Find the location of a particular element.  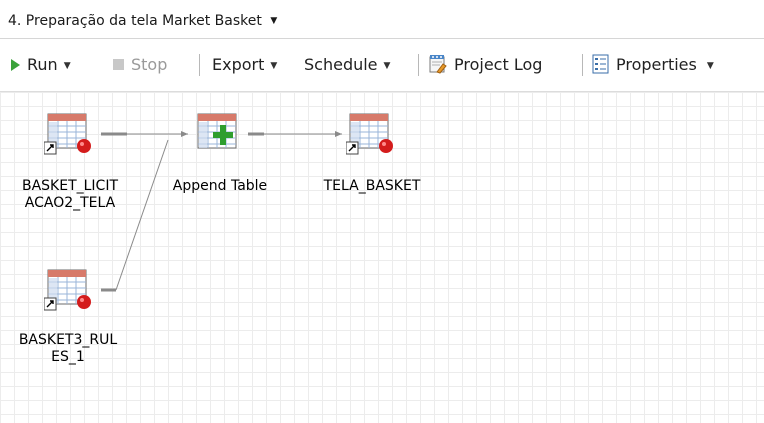

play-icon is located at coordinates (15, 65).